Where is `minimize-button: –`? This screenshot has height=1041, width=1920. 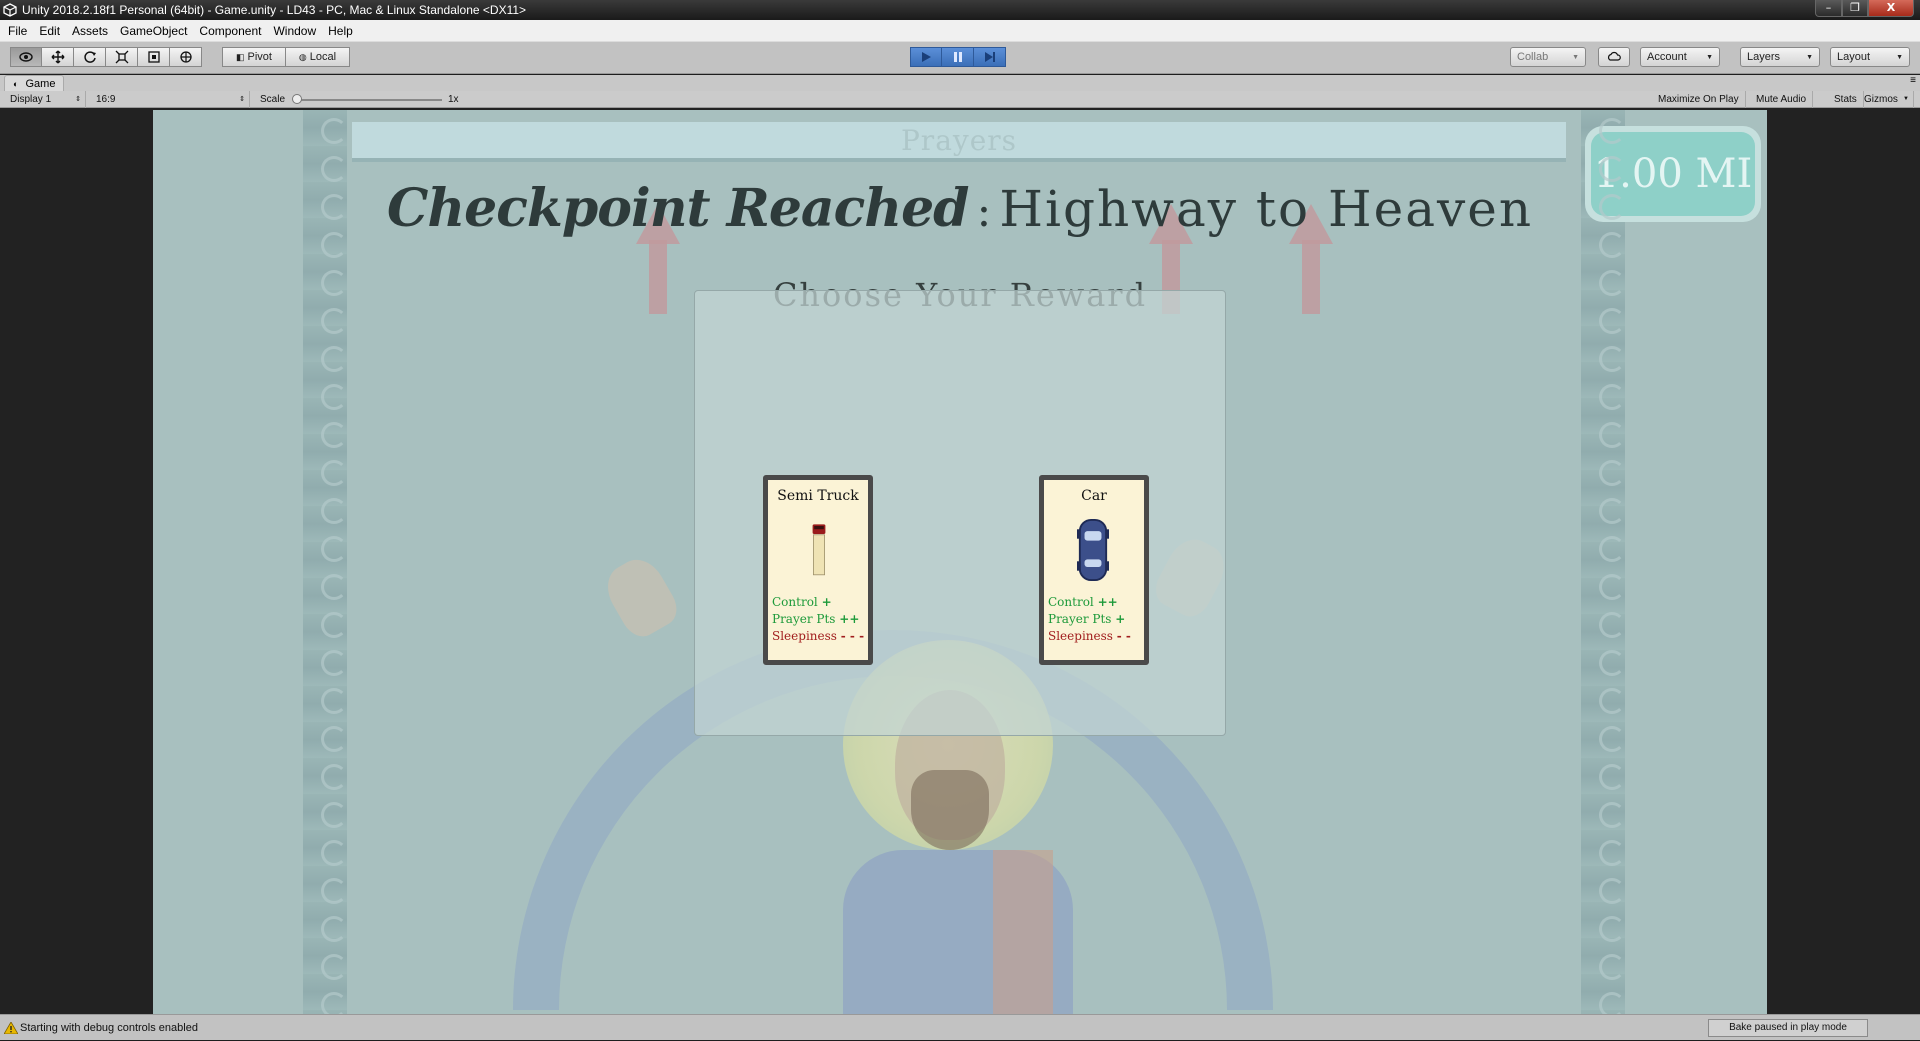
minimize-button: – is located at coordinates (1828, 8).